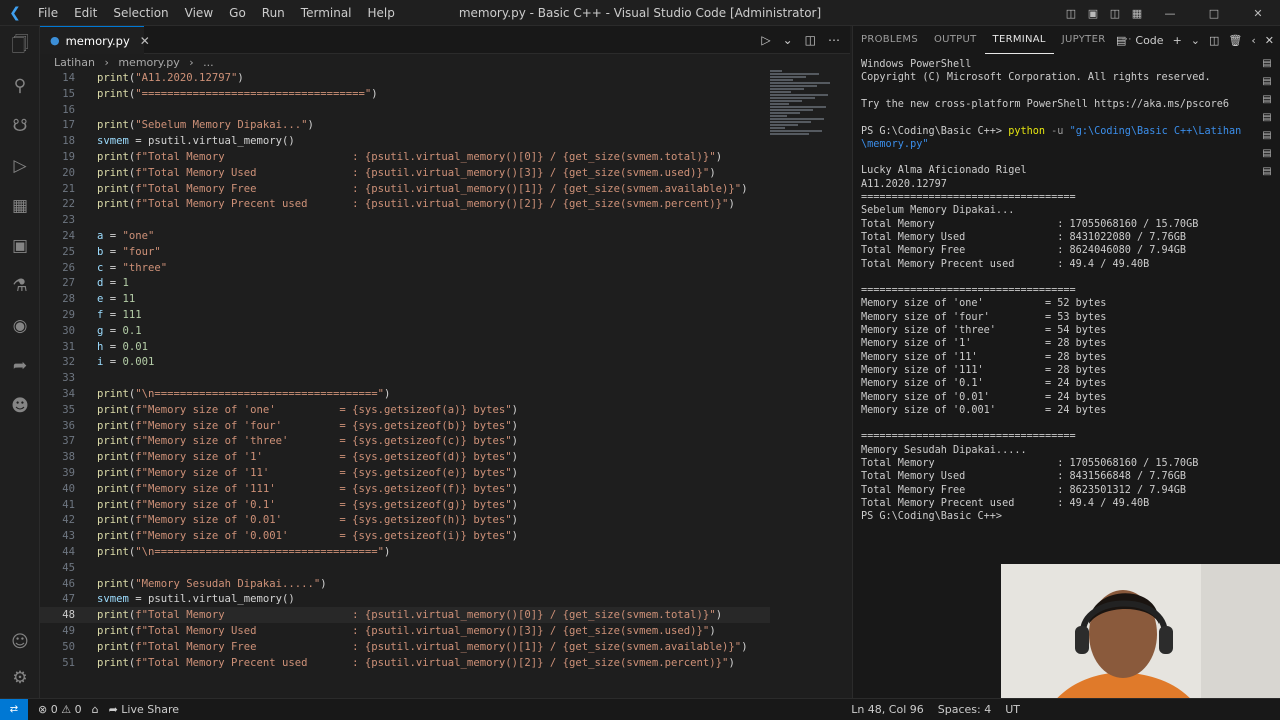 Image resolution: width=1280 pixels, height=720 pixels. What do you see at coordinates (1170, 13) in the screenshot?
I see `minimize-button: —` at bounding box center [1170, 13].